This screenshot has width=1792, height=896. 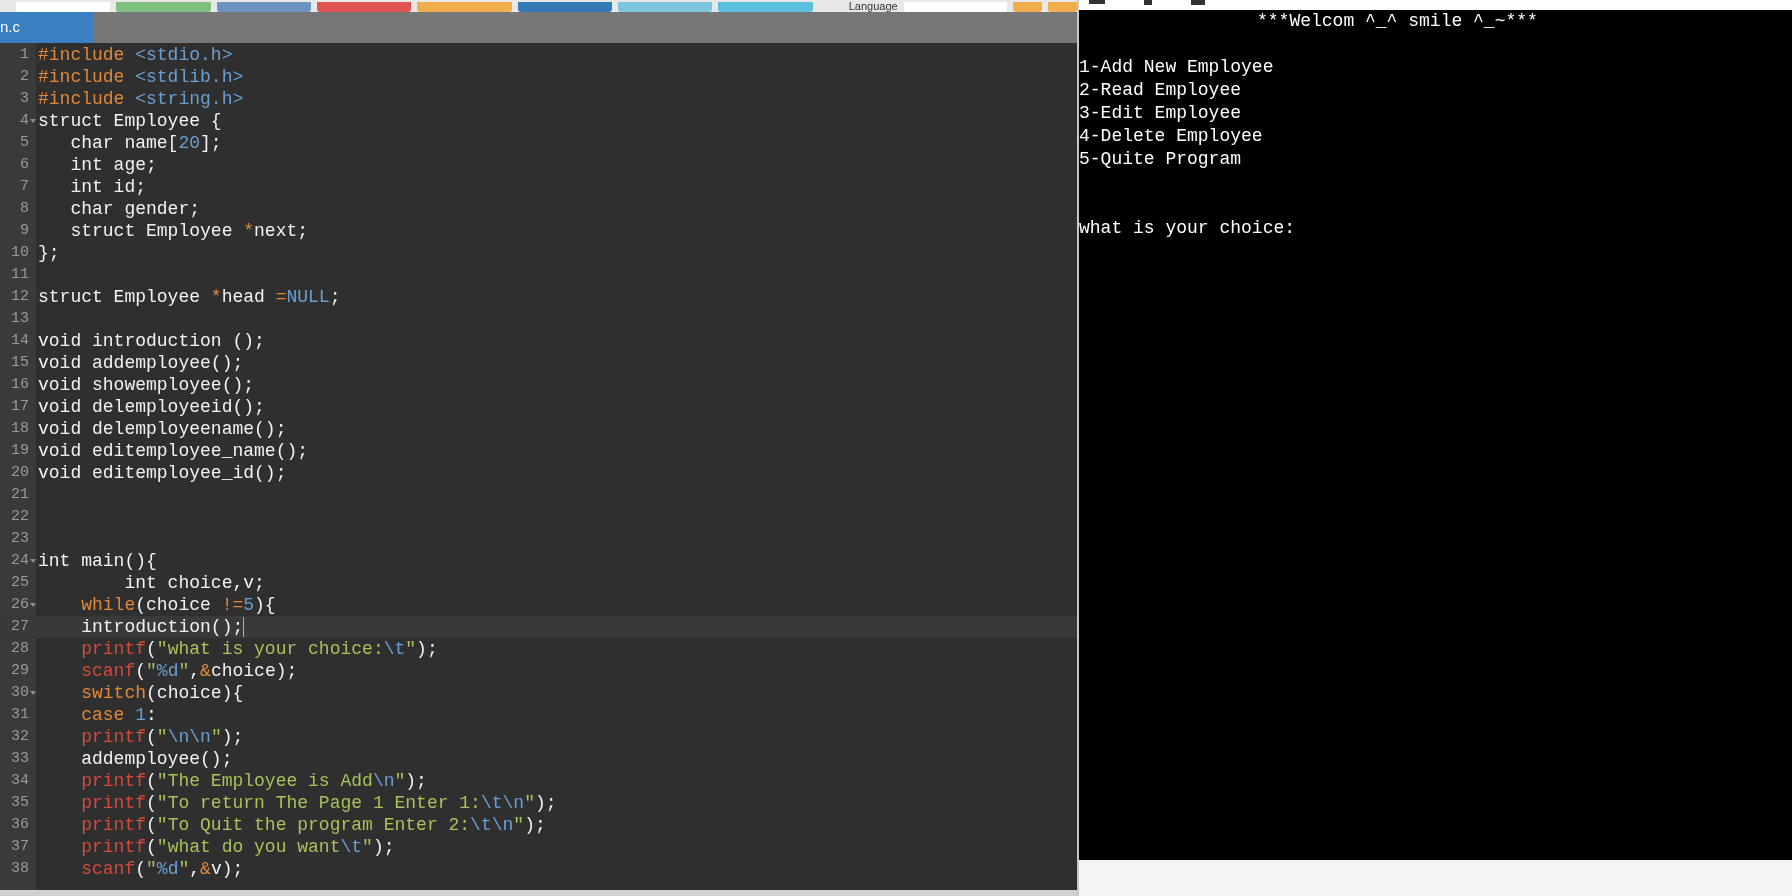 I want to click on code-line: char gender;, so click(x=135, y=209).